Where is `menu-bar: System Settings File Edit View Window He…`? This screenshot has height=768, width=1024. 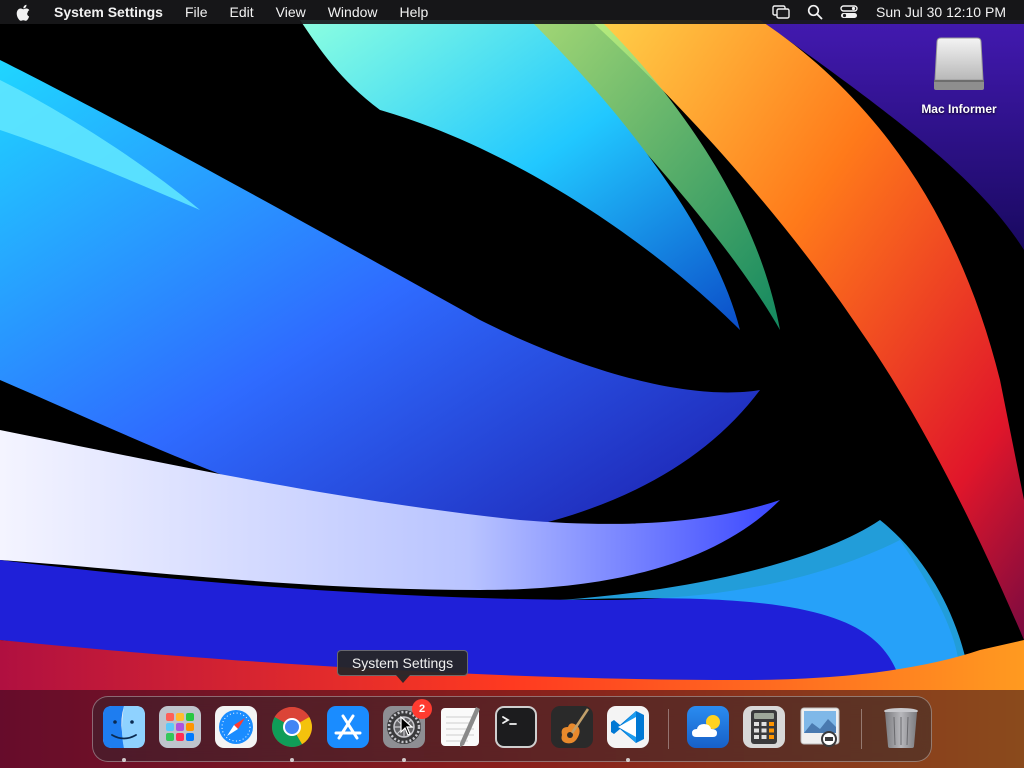
menu-bar: System Settings File Edit View Window He… is located at coordinates (512, 12).